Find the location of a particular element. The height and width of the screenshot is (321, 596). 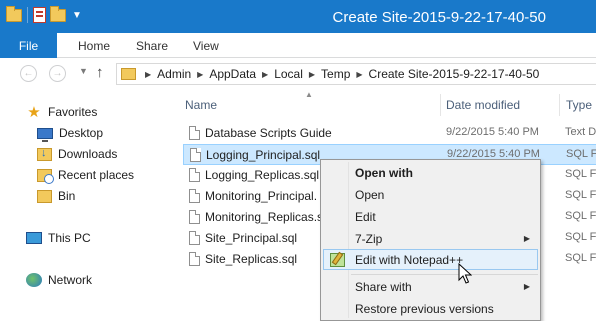

computer-icon is located at coordinates (34, 238).